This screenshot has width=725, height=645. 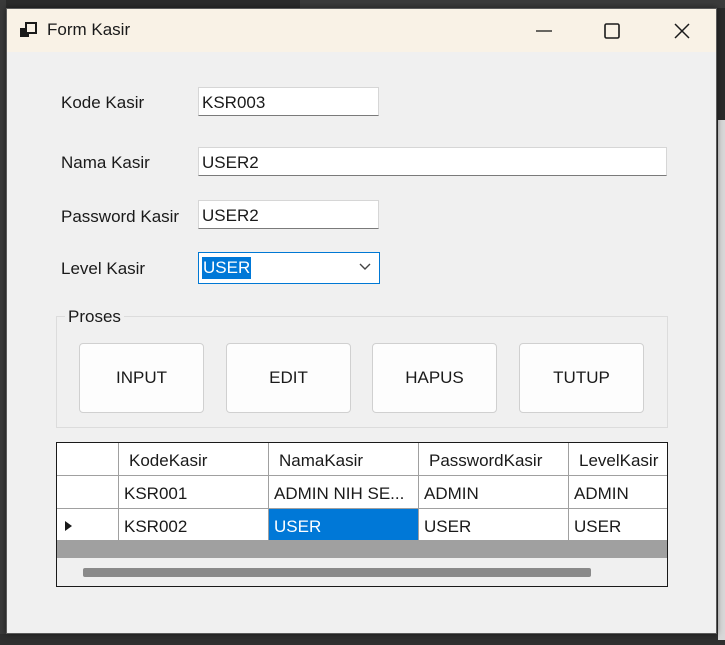 What do you see at coordinates (227, 268) in the screenshot?
I see `level-kasir-value: USER` at bounding box center [227, 268].